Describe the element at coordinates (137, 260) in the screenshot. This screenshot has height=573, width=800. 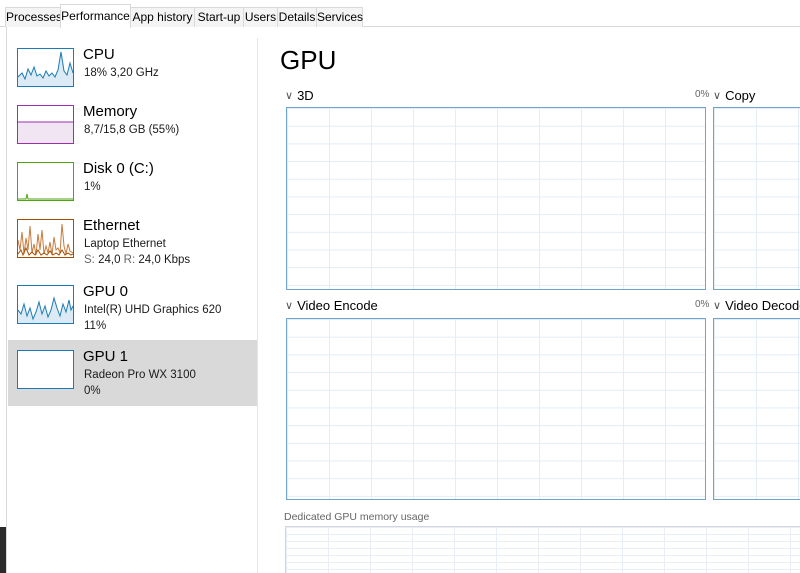
I see `ethernet-throughput: S: 24,0 R: 24,0 Kbps` at that location.